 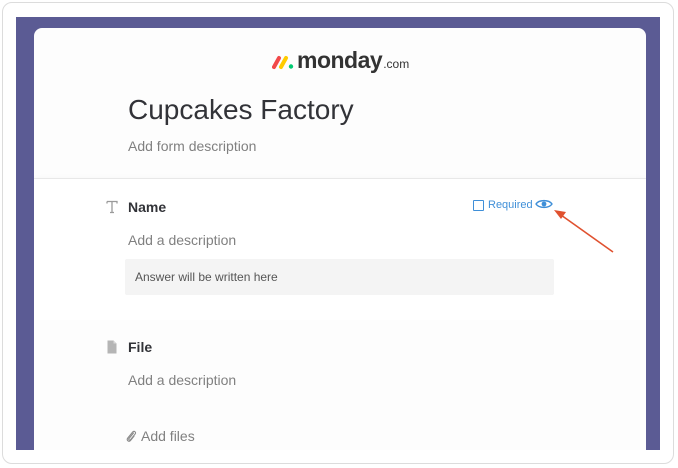 I want to click on required-label: Required, so click(x=510, y=205).